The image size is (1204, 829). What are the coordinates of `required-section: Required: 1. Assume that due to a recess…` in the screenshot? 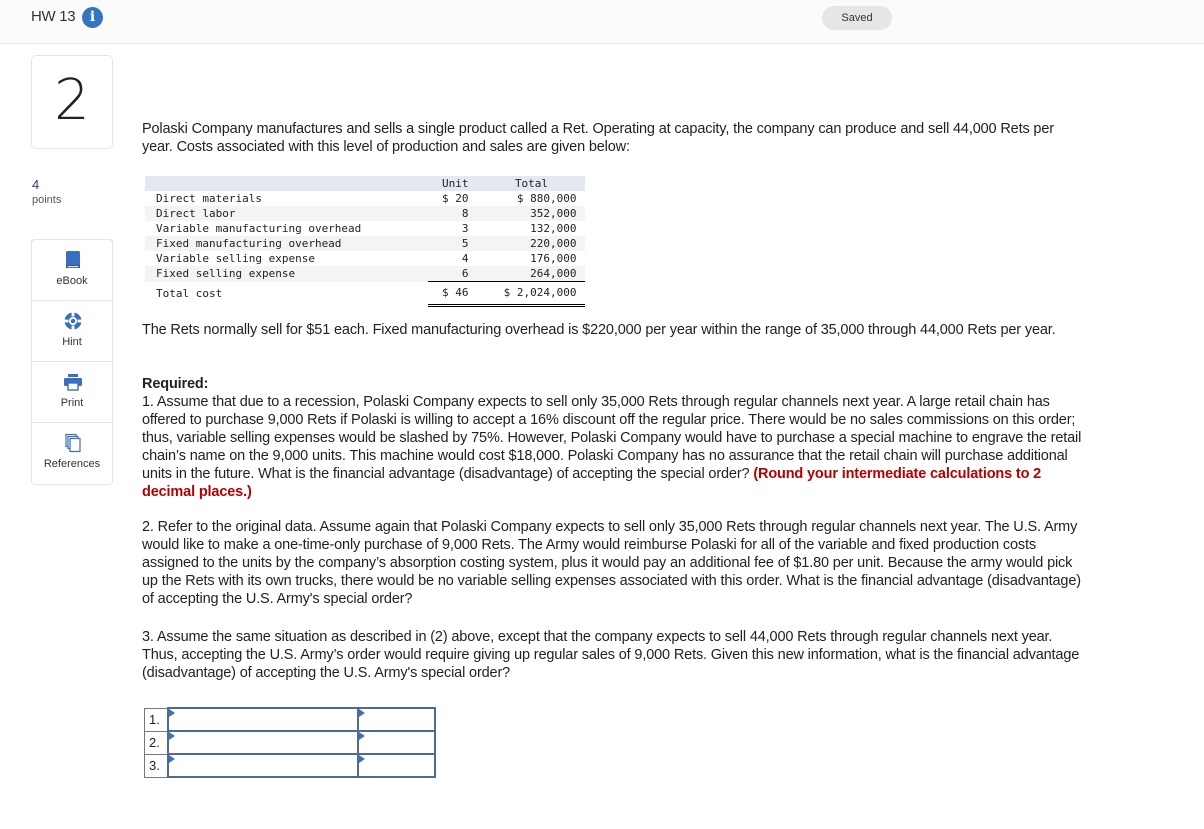 It's located at (614, 438).